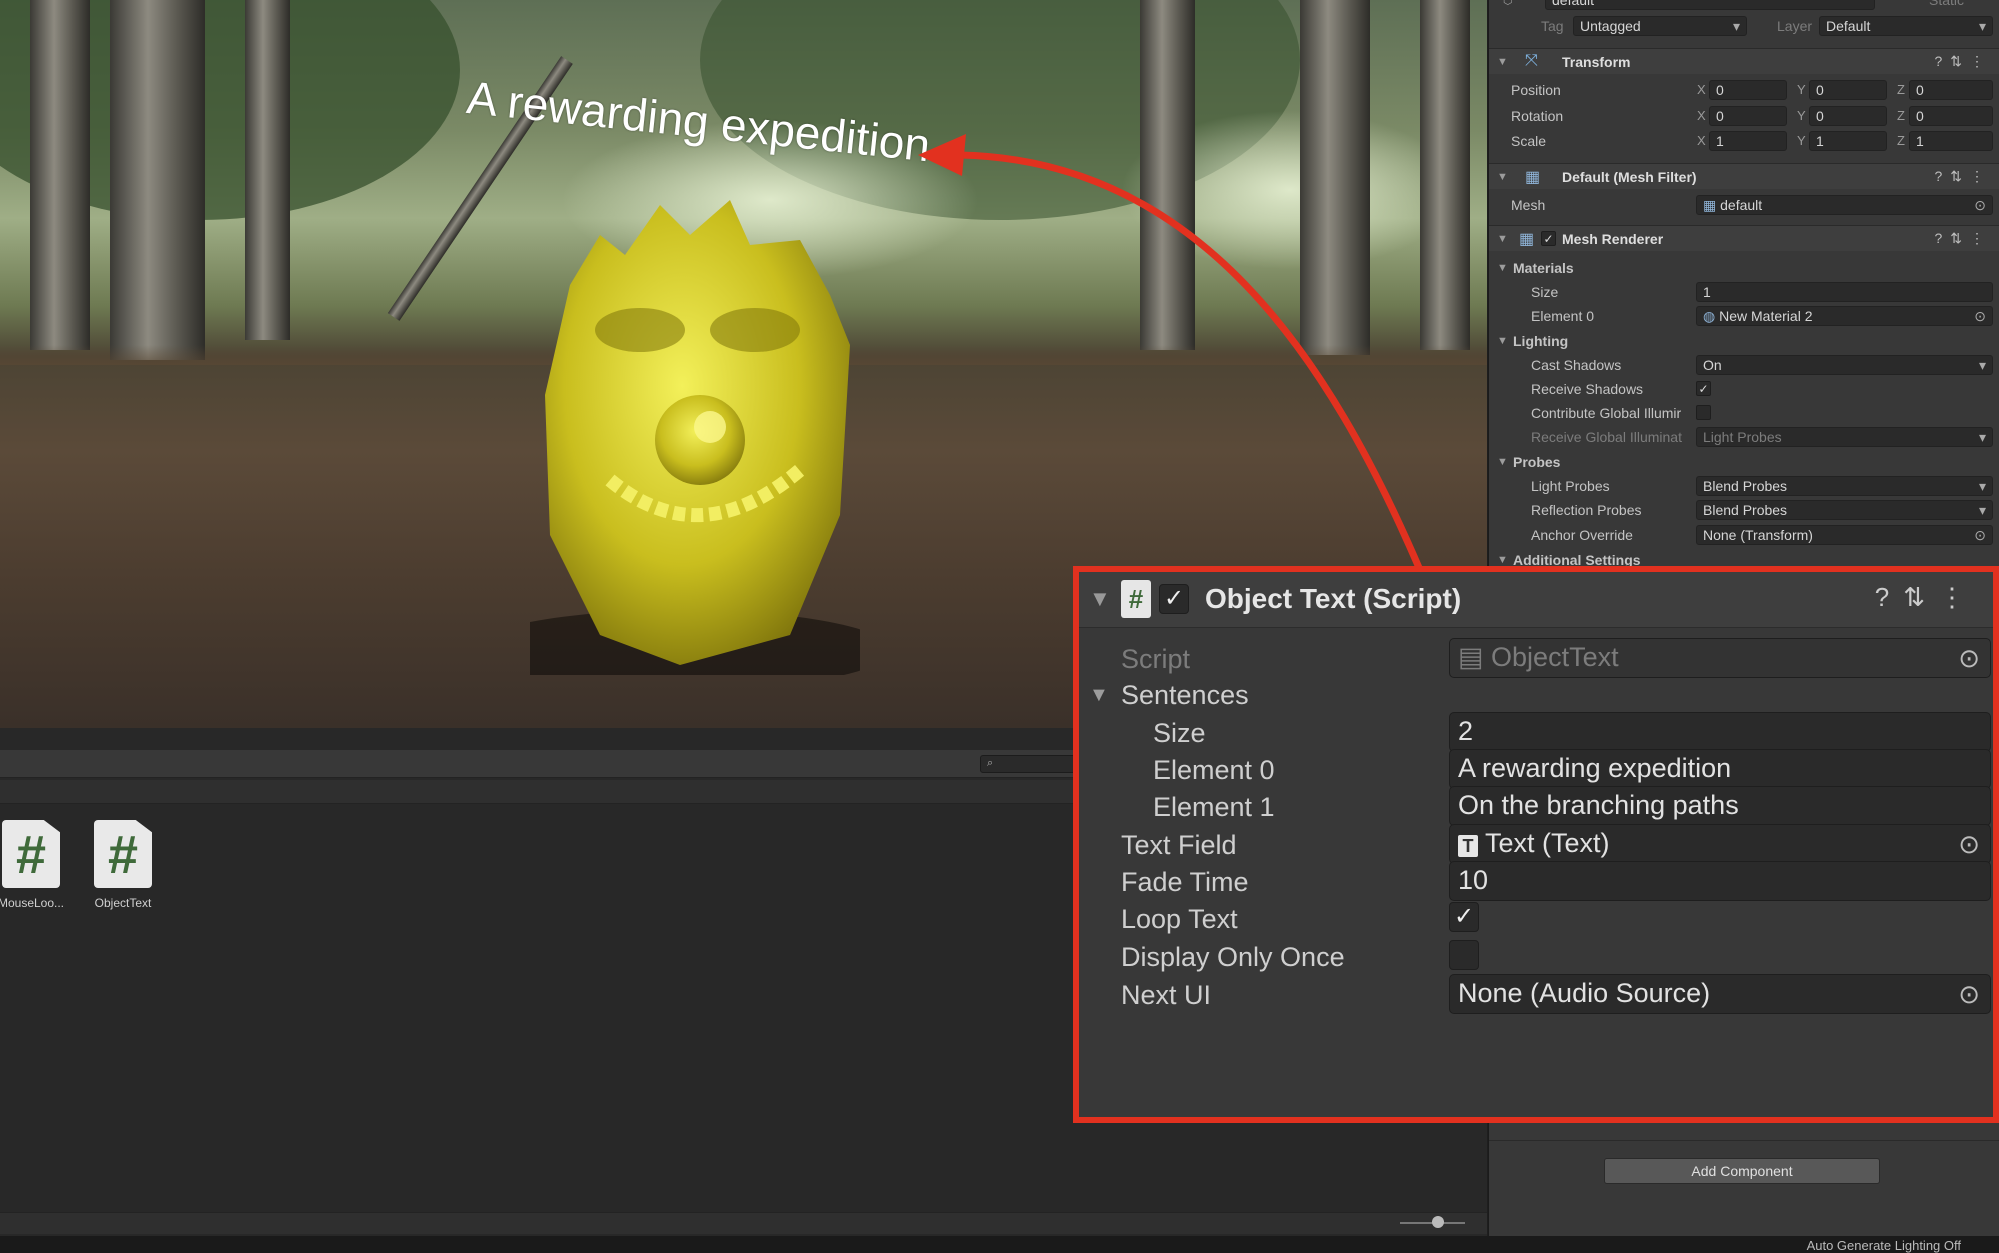 The width and height of the screenshot is (1999, 1253). Describe the element at coordinates (1844, 486) in the screenshot. I see `light-probes-dropdown: Blend Probes` at that location.